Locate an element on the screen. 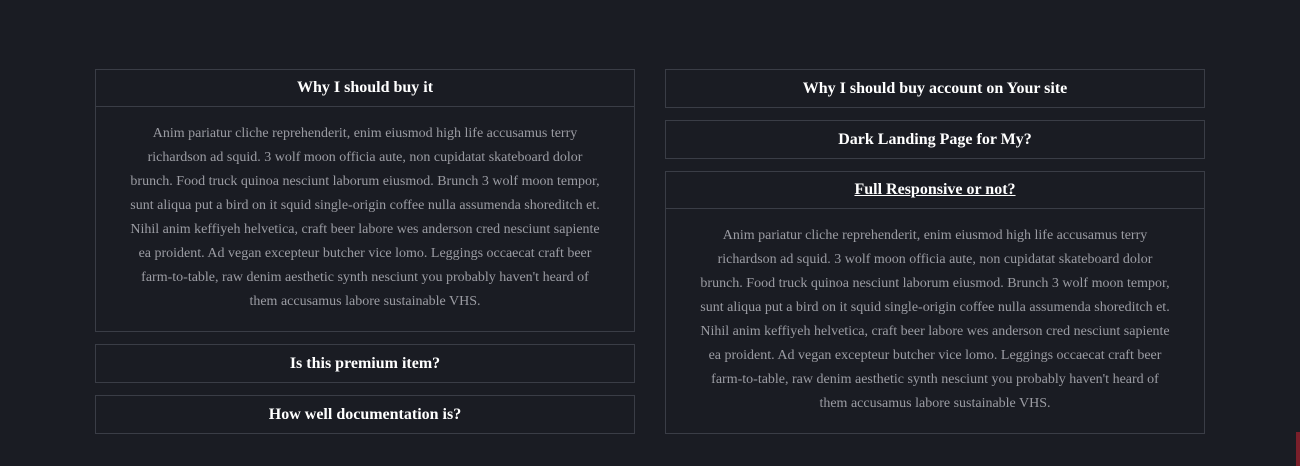 Image resolution: width=1300 pixels, height=466 pixels. accordion-item-documentation: How well documentation is? is located at coordinates (365, 414).